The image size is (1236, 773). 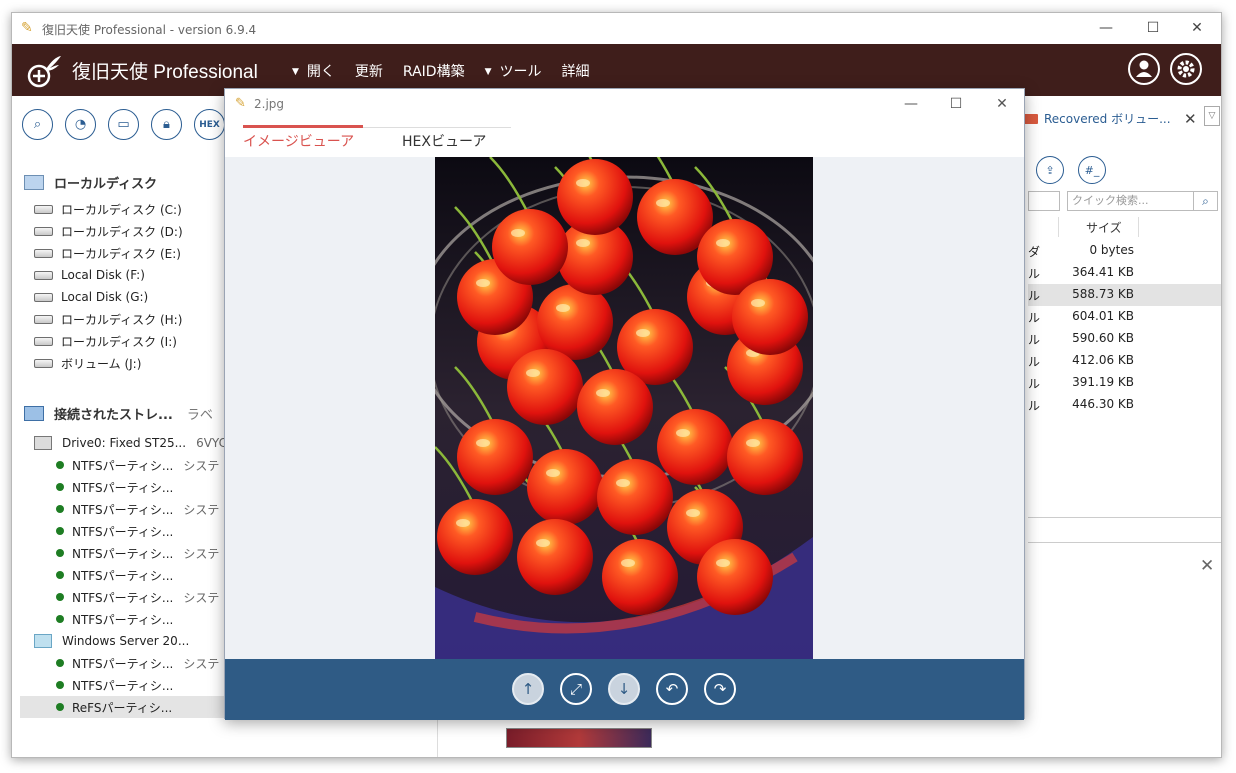 I want to click on file-size: 412.06 KB, so click(x=1103, y=360).